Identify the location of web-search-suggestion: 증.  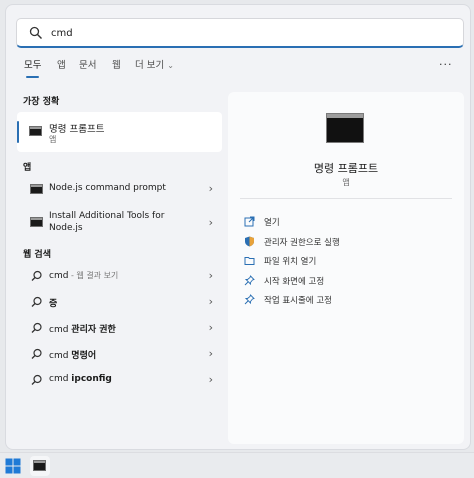
(53, 304).